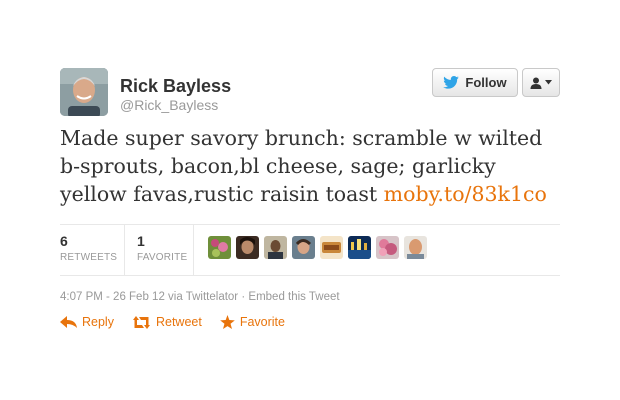  What do you see at coordinates (310, 90) in the screenshot?
I see `tweet-header: Rick Bayless @Rick_Bayless Follow` at bounding box center [310, 90].